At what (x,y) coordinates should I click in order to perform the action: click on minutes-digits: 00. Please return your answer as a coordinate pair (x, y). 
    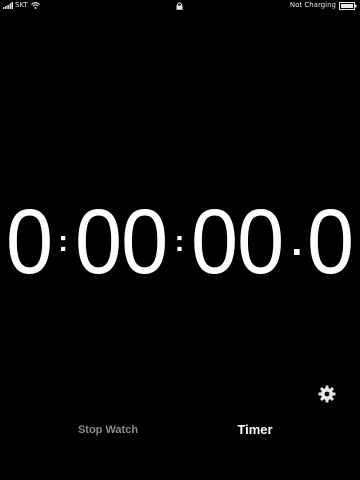
    Looking at the image, I should click on (121, 242).